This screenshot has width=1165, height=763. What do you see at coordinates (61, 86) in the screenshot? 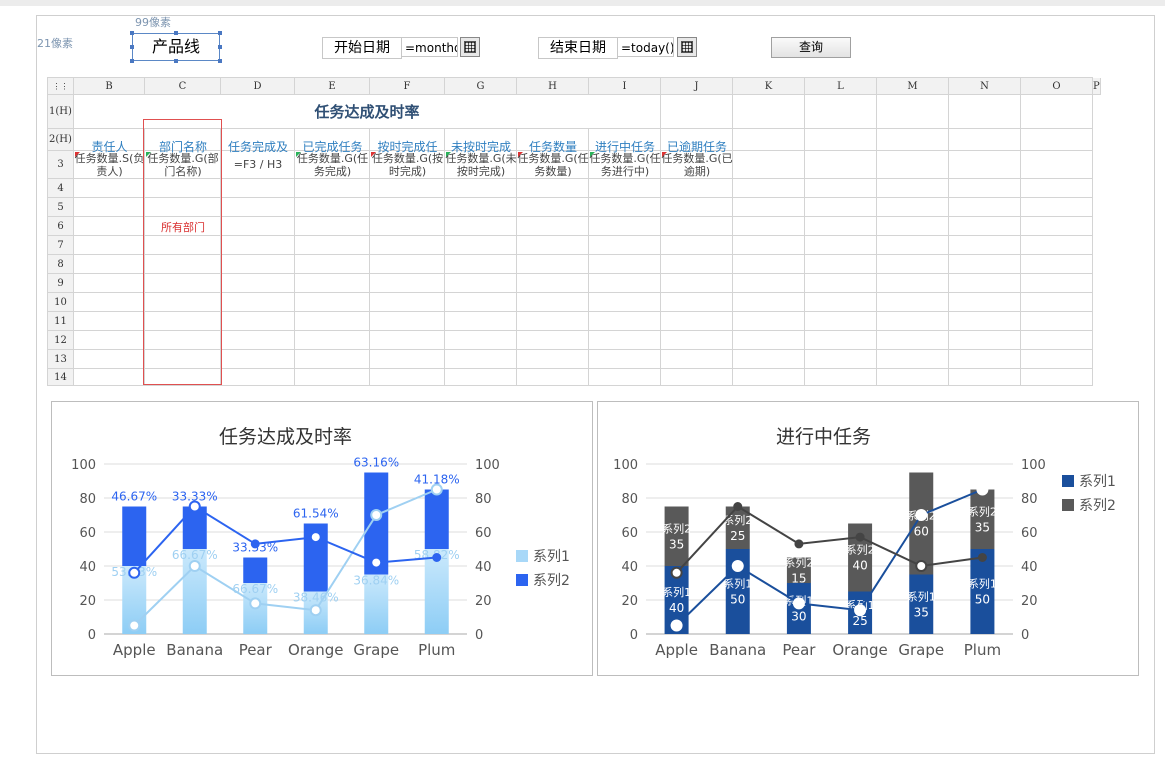
I see `grid-corner: ⋮⋮` at bounding box center [61, 86].